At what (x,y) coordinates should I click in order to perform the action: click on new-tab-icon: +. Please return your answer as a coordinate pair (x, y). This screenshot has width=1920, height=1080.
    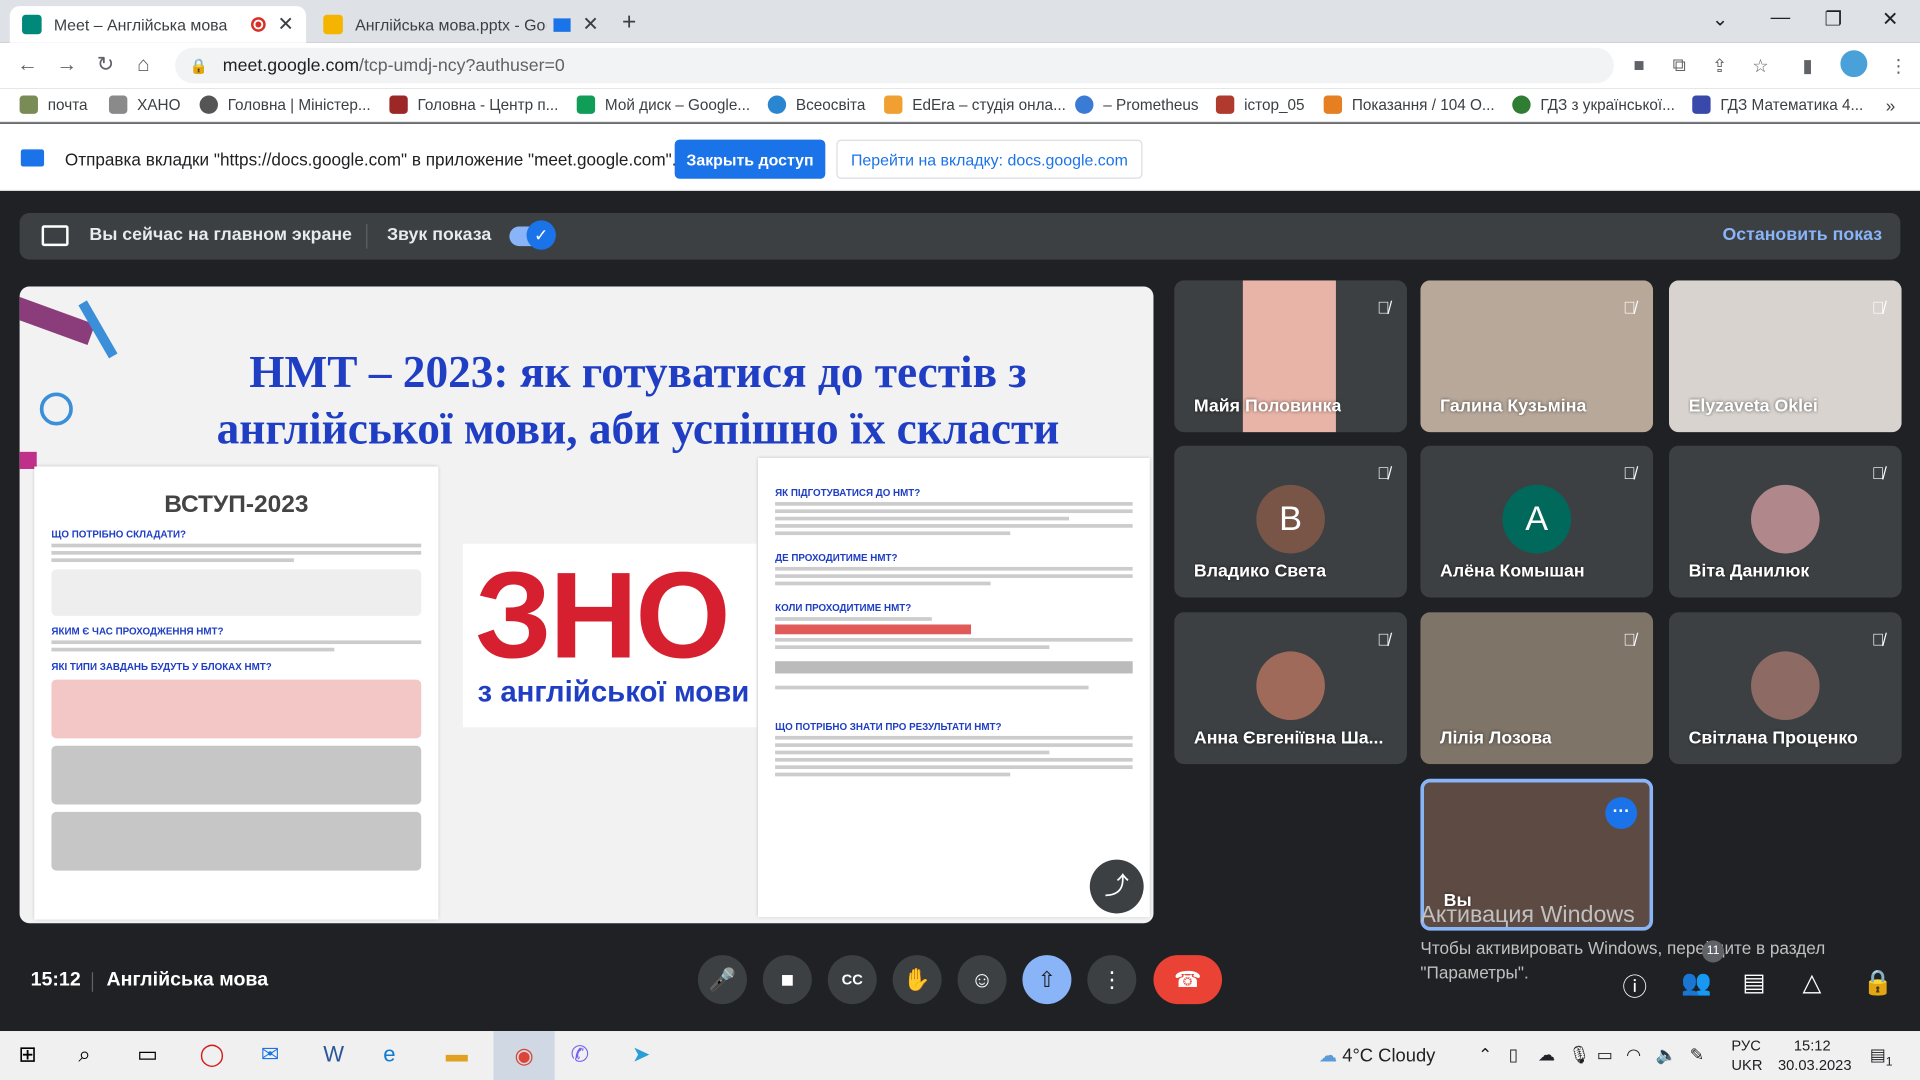
    Looking at the image, I should click on (629, 23).